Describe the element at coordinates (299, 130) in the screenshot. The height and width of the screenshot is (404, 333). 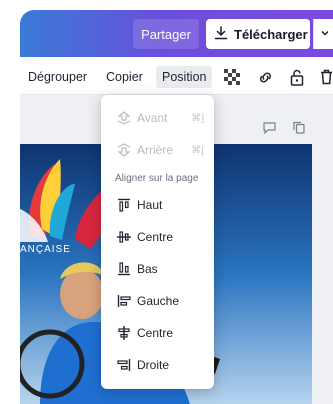
I see `duplicate-page-icon` at that location.